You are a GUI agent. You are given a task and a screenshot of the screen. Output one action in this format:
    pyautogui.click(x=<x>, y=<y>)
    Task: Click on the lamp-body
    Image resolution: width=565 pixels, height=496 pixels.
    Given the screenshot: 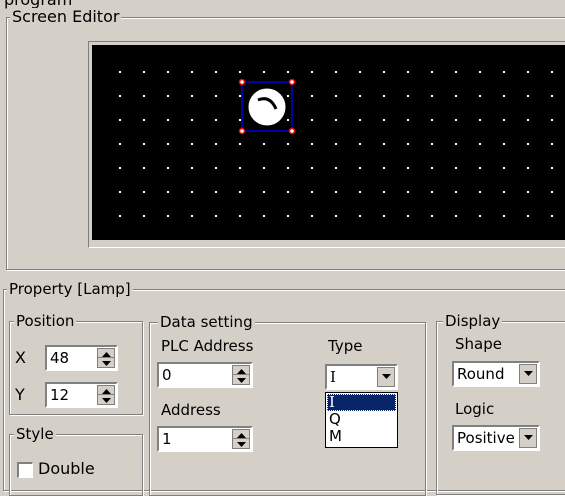 What is the action you would take?
    pyautogui.click(x=267, y=107)
    